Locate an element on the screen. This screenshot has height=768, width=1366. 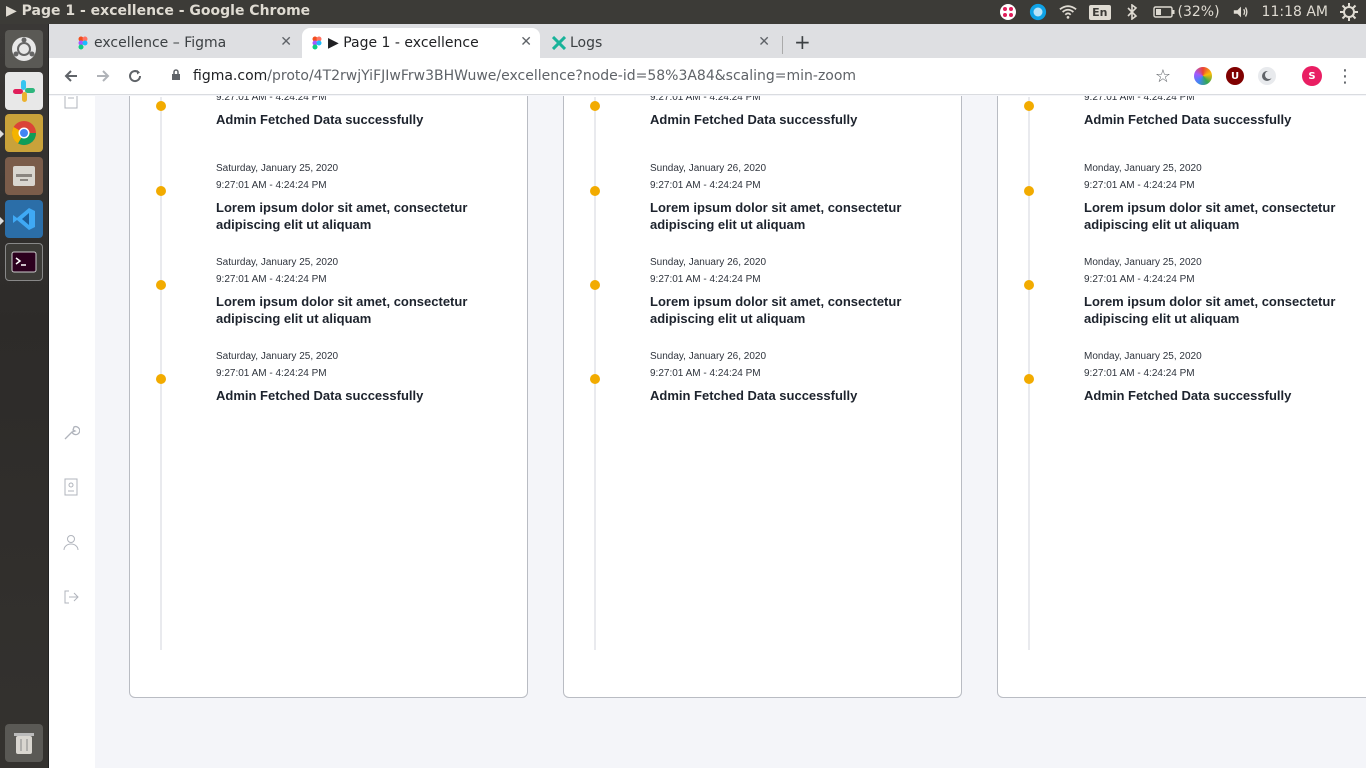
terminal-launcher-icon is located at coordinates (24, 262).